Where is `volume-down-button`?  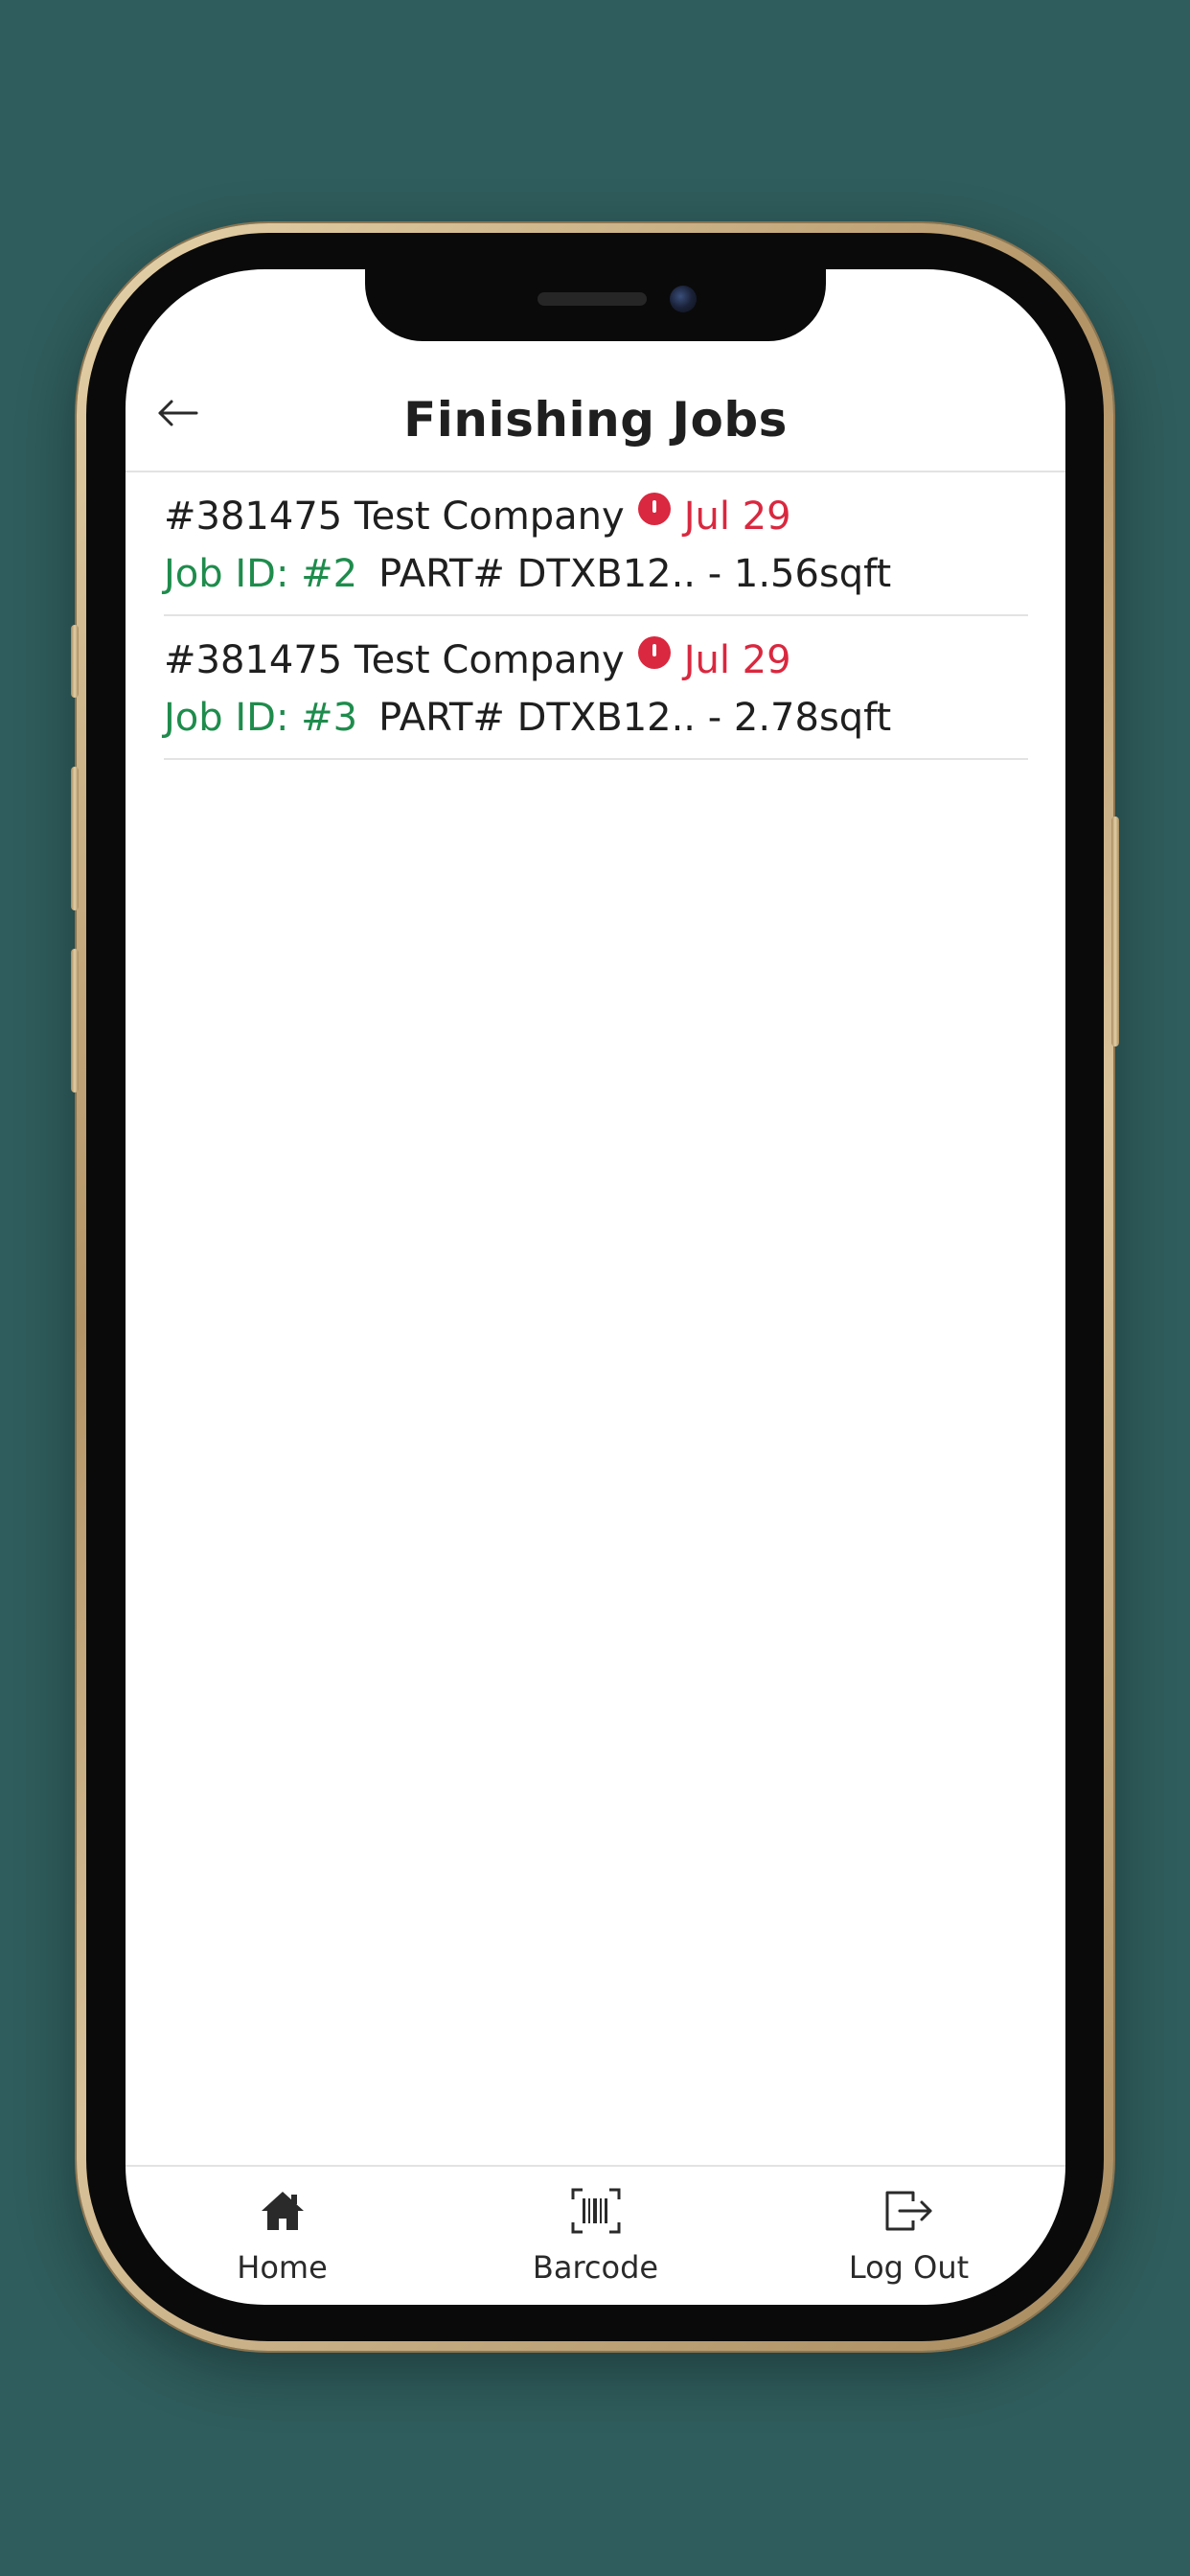 volume-down-button is located at coordinates (75, 1020).